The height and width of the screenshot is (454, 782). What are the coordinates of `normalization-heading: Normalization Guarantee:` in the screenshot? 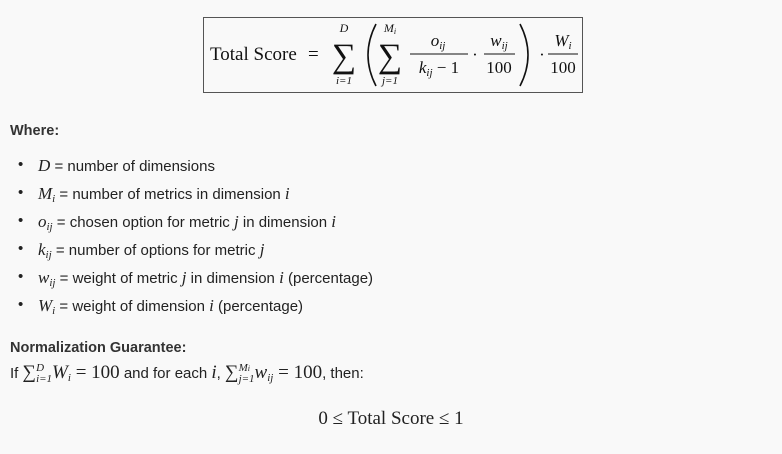 It's located at (98, 348).